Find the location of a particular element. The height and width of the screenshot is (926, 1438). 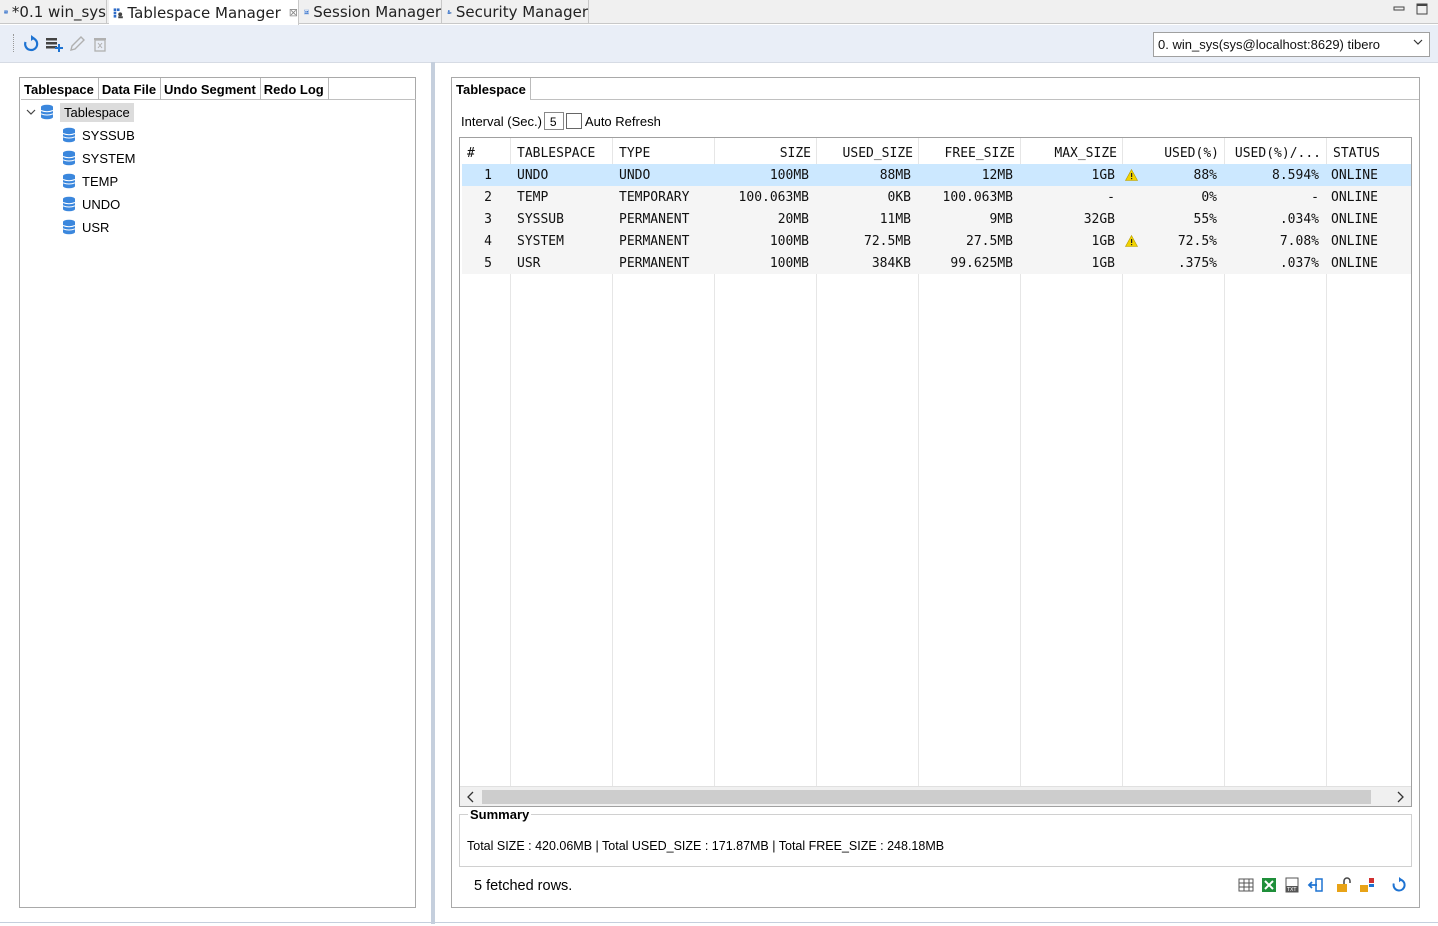

edit-icon is located at coordinates (77, 44).